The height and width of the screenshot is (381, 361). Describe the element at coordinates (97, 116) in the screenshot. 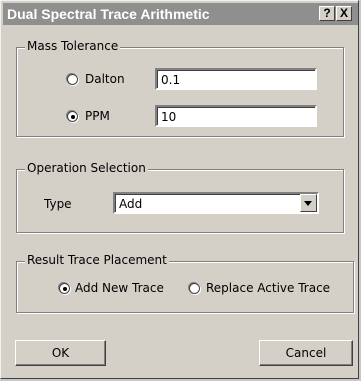

I see `ppm-label: PPM` at that location.